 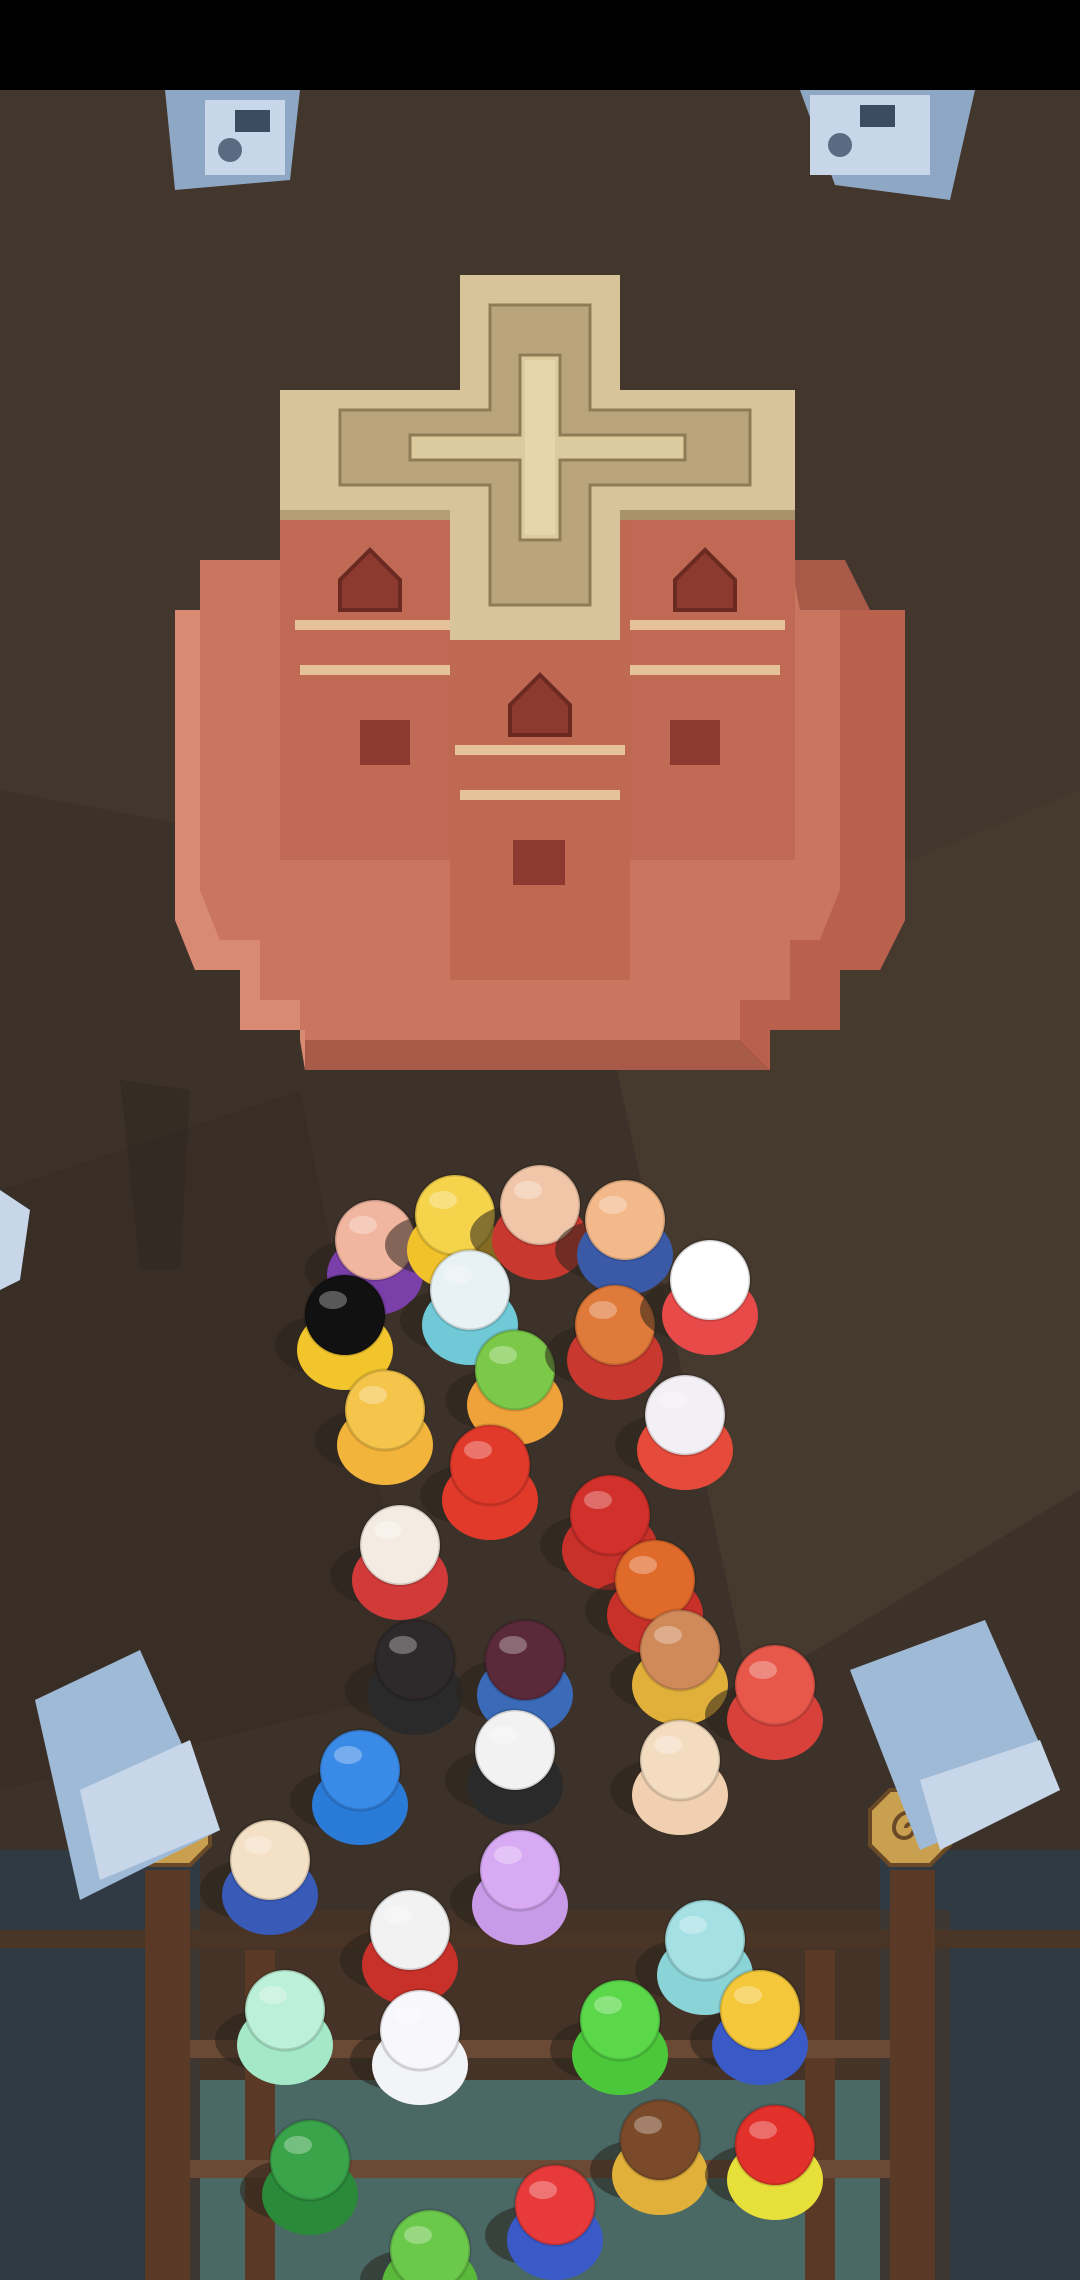 What do you see at coordinates (539, 862) in the screenshot?
I see `church-door` at bounding box center [539, 862].